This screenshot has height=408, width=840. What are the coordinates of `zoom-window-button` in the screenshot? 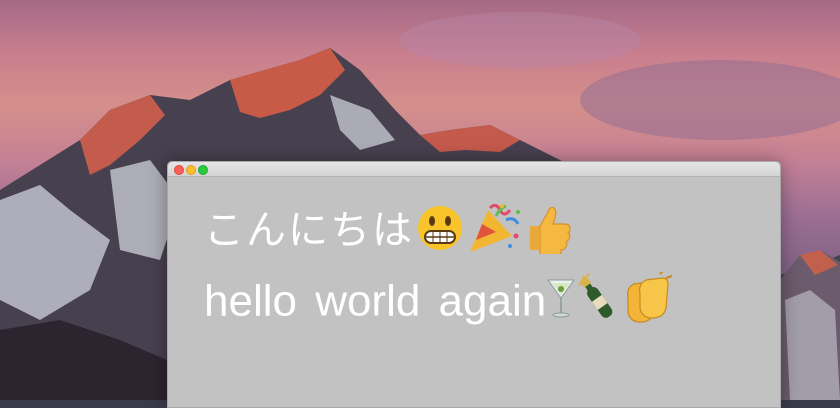 It's located at (203, 170).